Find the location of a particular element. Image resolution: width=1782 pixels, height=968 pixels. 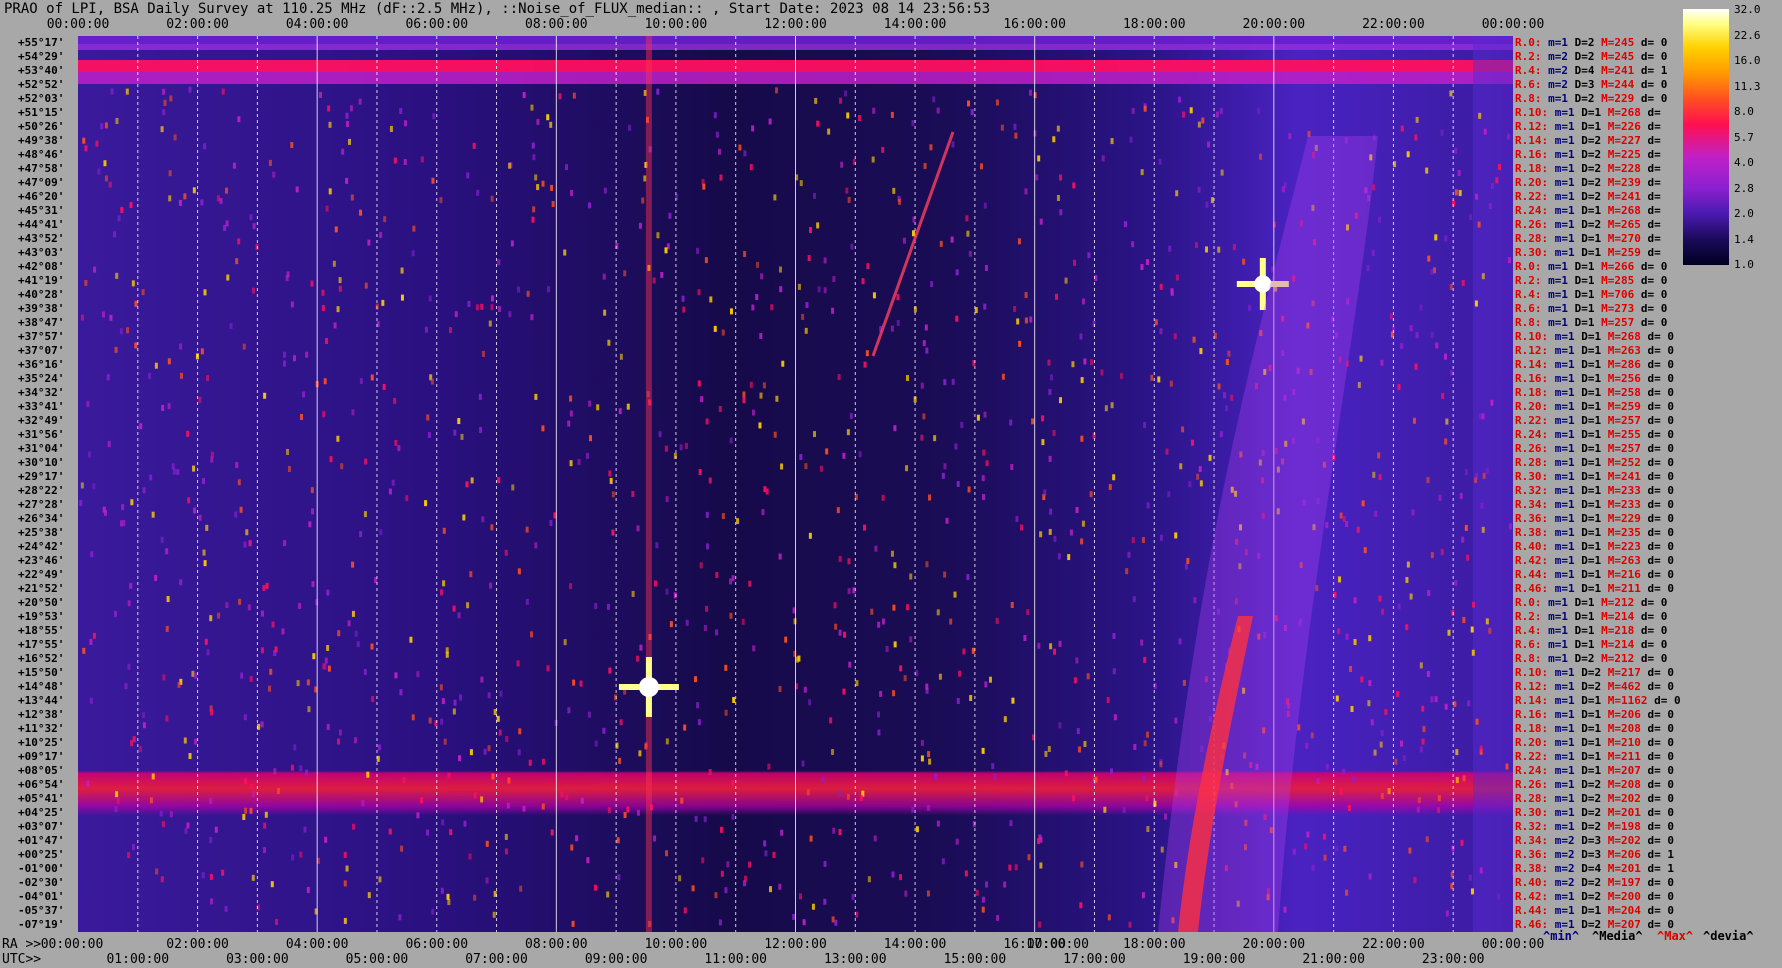

declination-label: +35°24' is located at coordinates (41, 378).